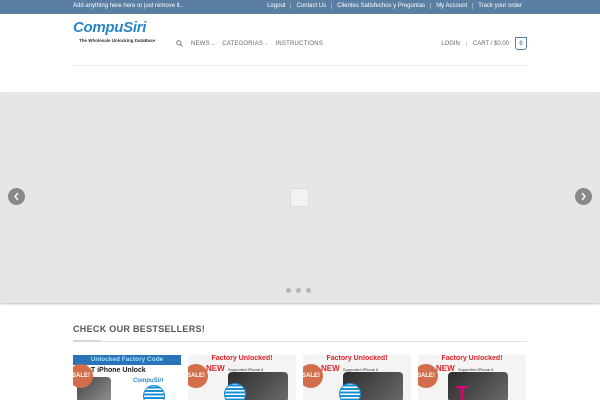  I want to click on header-divider, so click(300, 65).